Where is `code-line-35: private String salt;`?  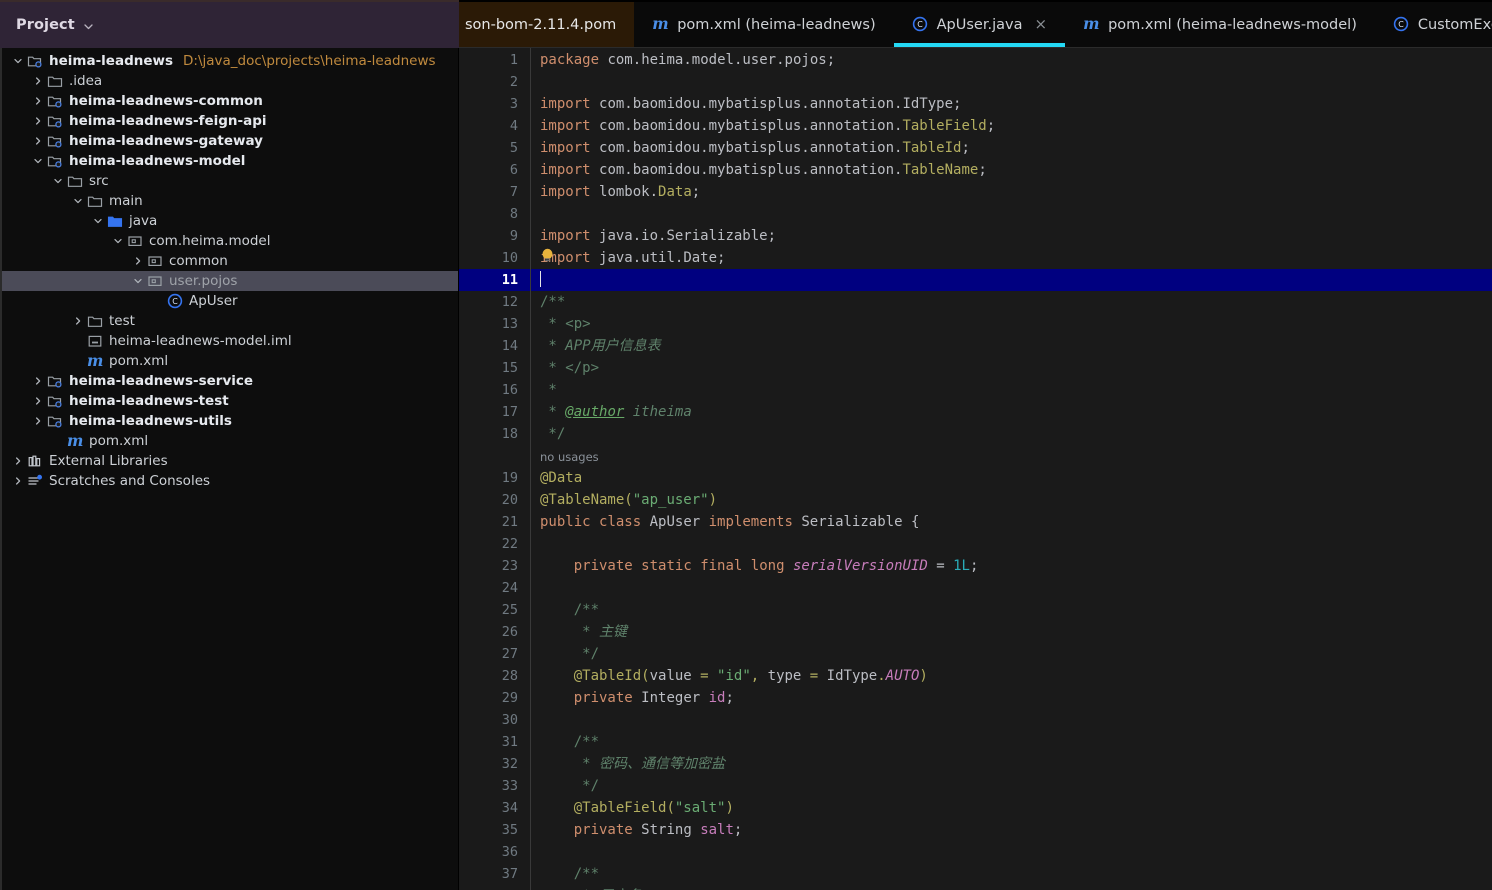
code-line-35: private String salt; is located at coordinates (1011, 830).